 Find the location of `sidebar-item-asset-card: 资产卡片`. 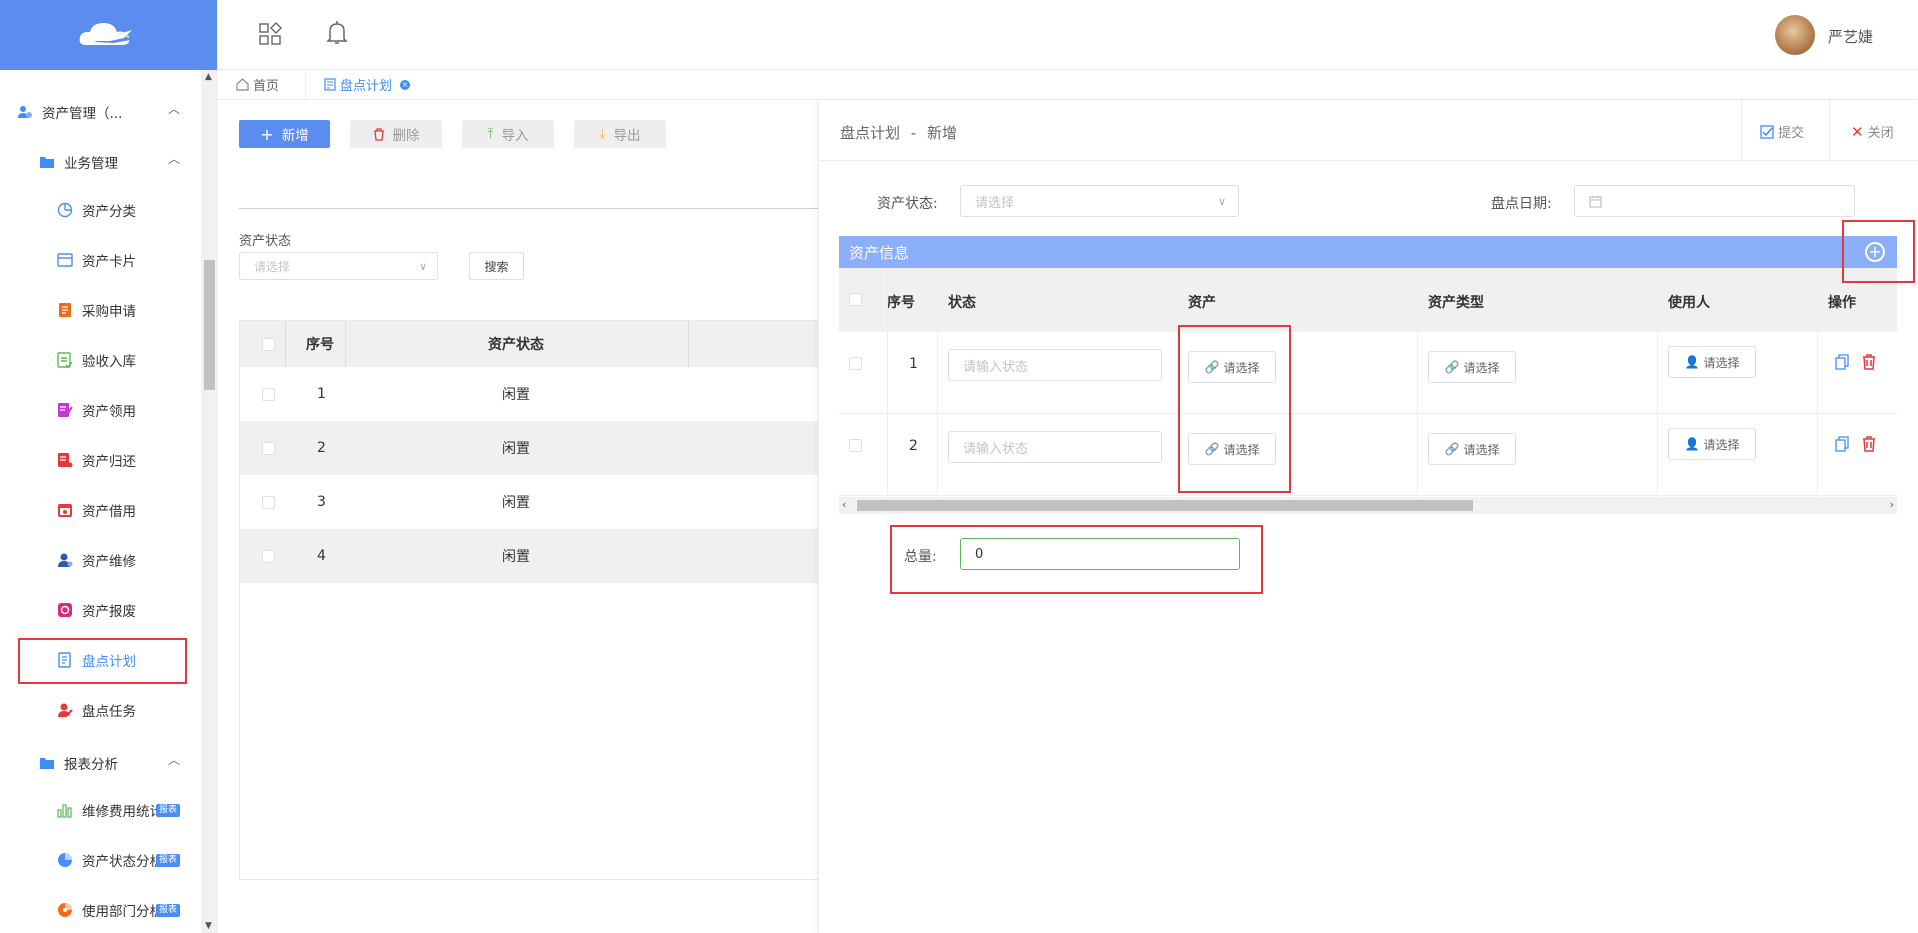

sidebar-item-asset-card: 资产卡片 is located at coordinates (96, 260).